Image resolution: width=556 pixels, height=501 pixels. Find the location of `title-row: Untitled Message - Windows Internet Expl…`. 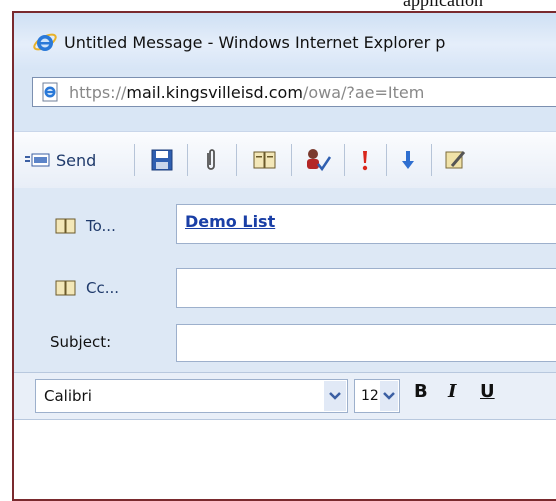

title-row: Untitled Message - Windows Internet Expl… is located at coordinates (238, 42).